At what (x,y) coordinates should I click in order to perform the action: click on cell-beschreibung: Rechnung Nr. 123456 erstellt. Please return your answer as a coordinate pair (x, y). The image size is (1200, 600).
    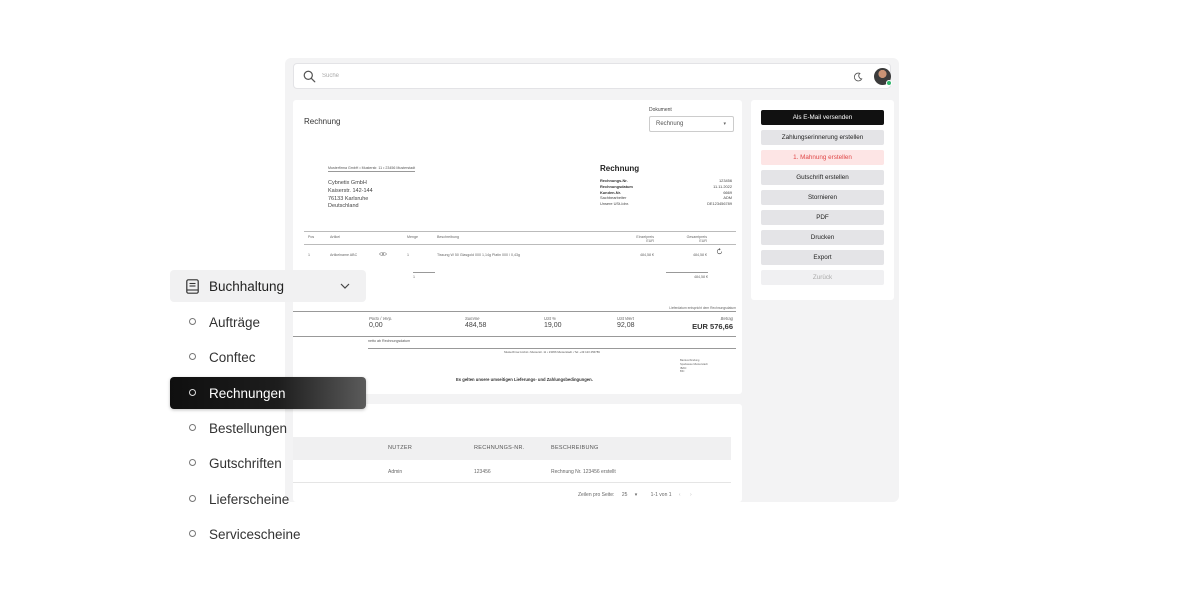
    Looking at the image, I should click on (583, 472).